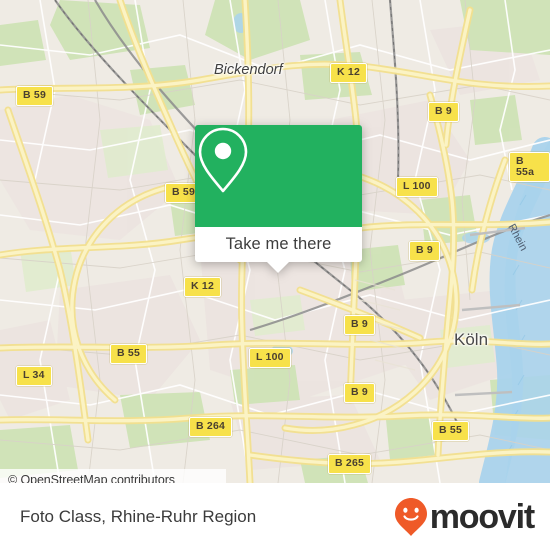 The width and height of the screenshot is (550, 550). I want to click on take-me-there-label: Take me there, so click(278, 244).